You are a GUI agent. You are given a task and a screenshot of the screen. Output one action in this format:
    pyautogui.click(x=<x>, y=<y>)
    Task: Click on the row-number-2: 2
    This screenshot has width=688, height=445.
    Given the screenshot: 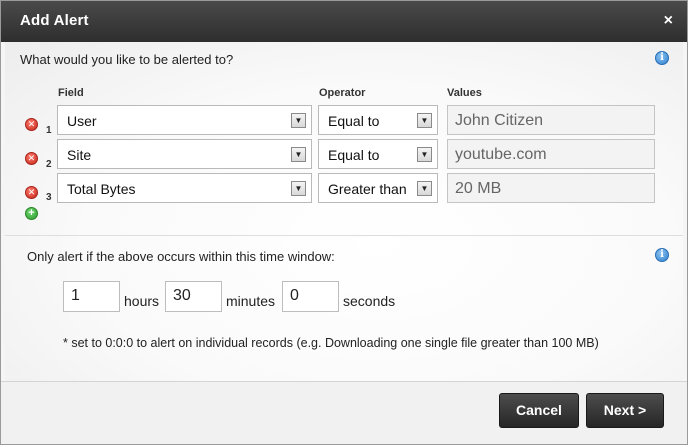 What is the action you would take?
    pyautogui.click(x=49, y=164)
    